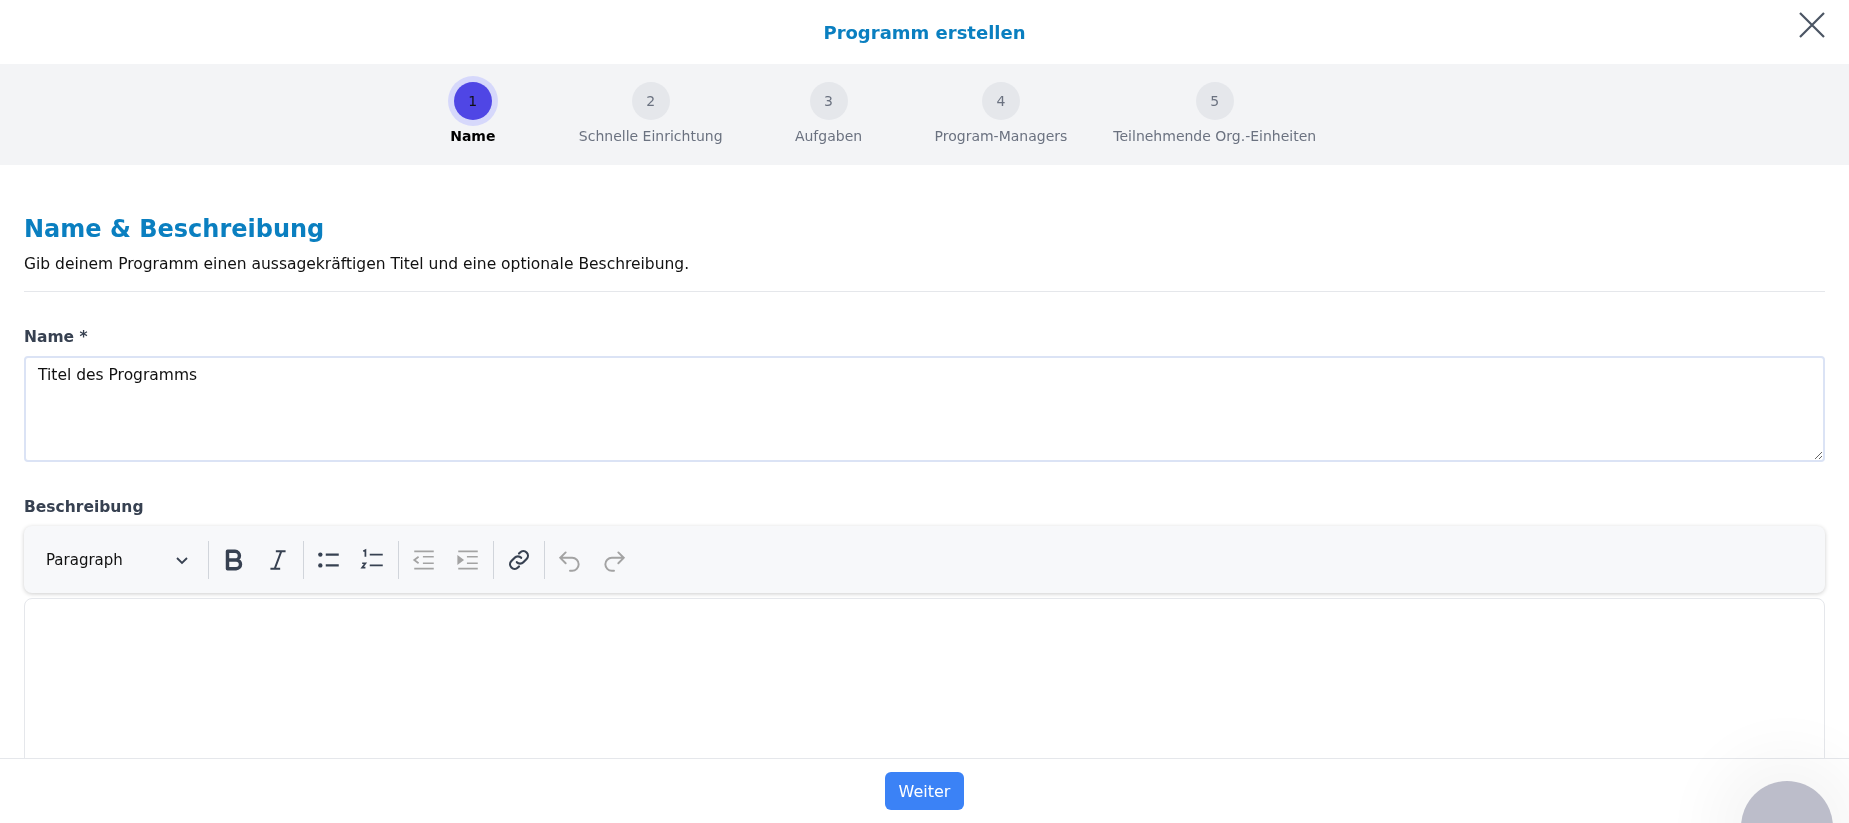  Describe the element at coordinates (1001, 113) in the screenshot. I see `step-tab: 4 Program-Managers` at that location.